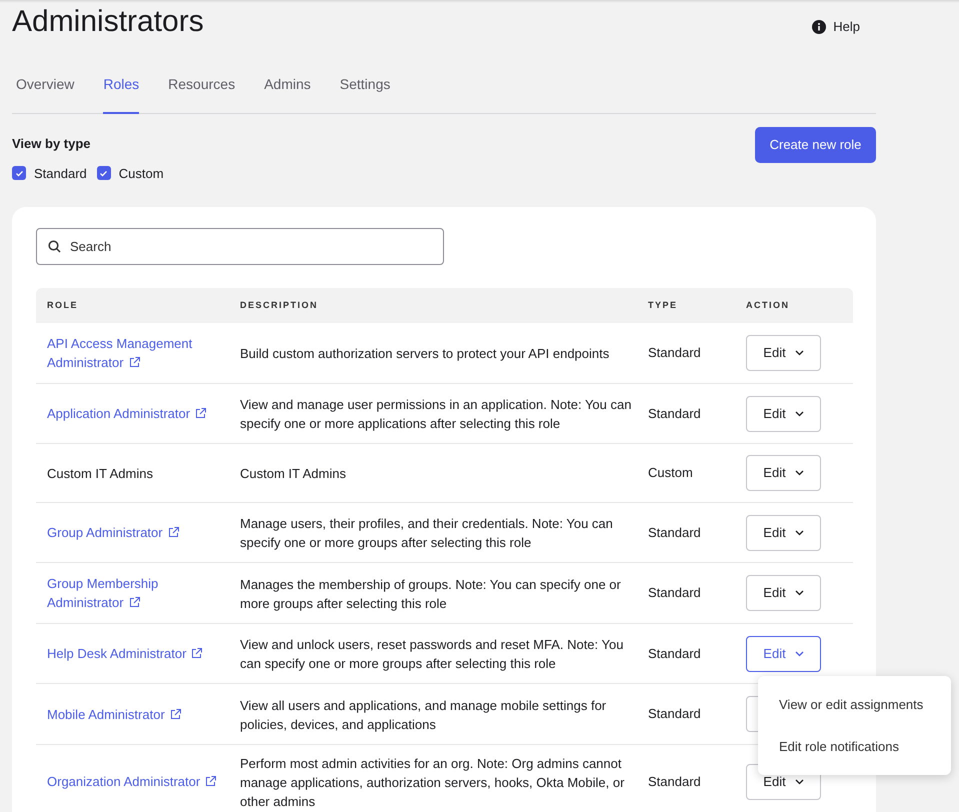 The image size is (959, 812). I want to click on table-cell-text: View and unlock users, reset passwords and reset MFA. Note: You can specify one or more groups after selecting this role, so click(432, 654).